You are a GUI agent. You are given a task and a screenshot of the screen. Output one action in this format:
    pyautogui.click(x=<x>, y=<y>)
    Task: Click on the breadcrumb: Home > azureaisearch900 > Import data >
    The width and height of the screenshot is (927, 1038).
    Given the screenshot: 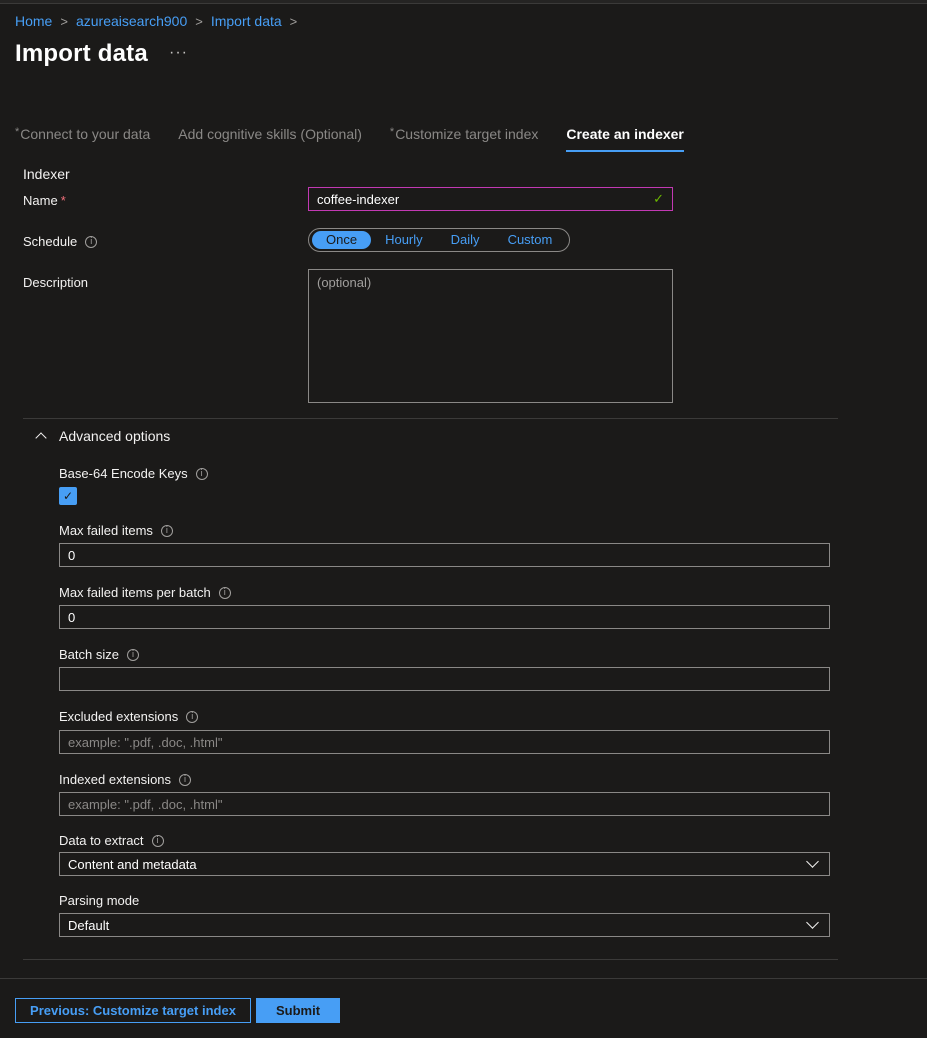 What is the action you would take?
    pyautogui.click(x=160, y=21)
    